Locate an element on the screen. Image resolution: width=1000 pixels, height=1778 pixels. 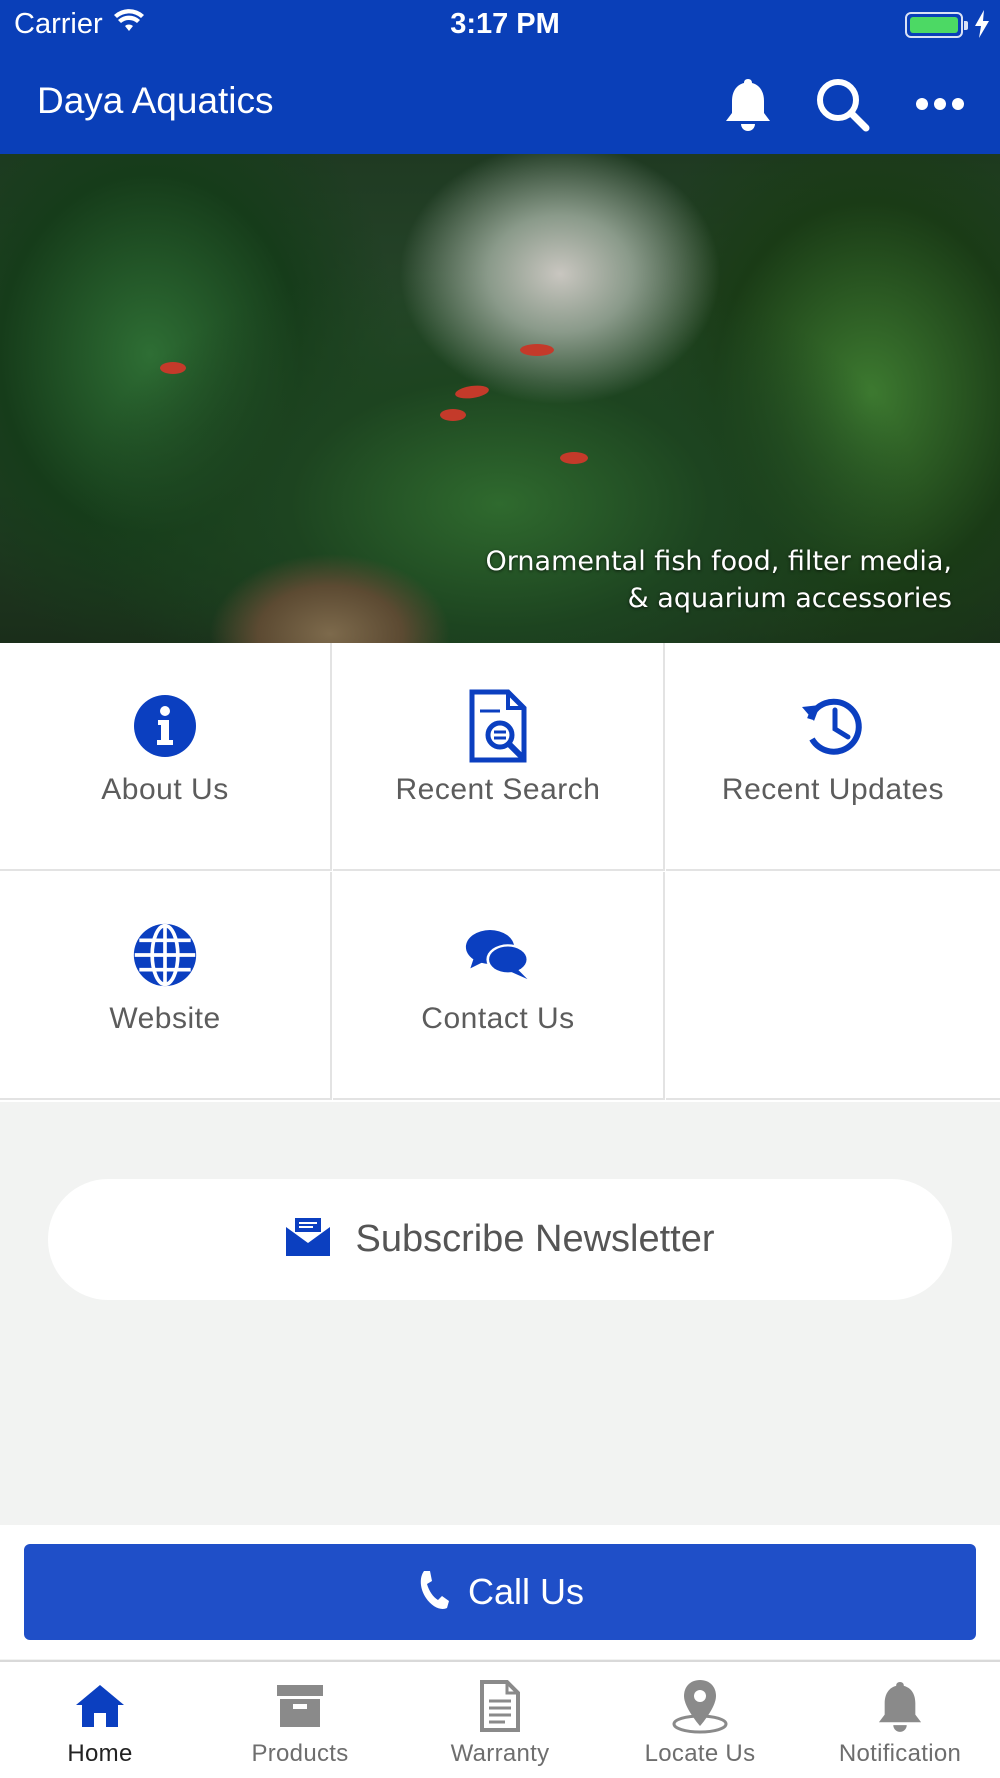
tab-home: Home is located at coordinates (100, 1720).